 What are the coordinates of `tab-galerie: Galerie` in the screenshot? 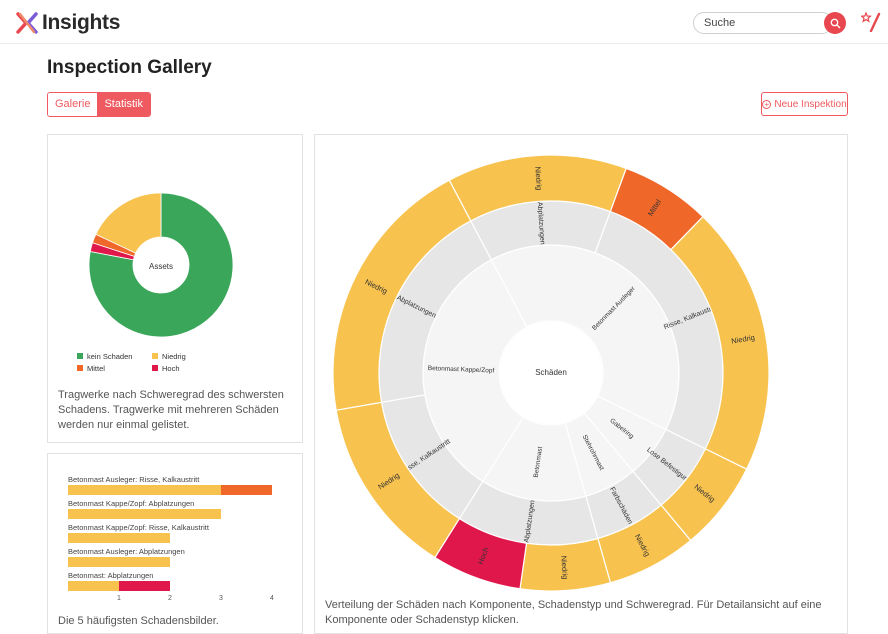 It's located at (73, 104).